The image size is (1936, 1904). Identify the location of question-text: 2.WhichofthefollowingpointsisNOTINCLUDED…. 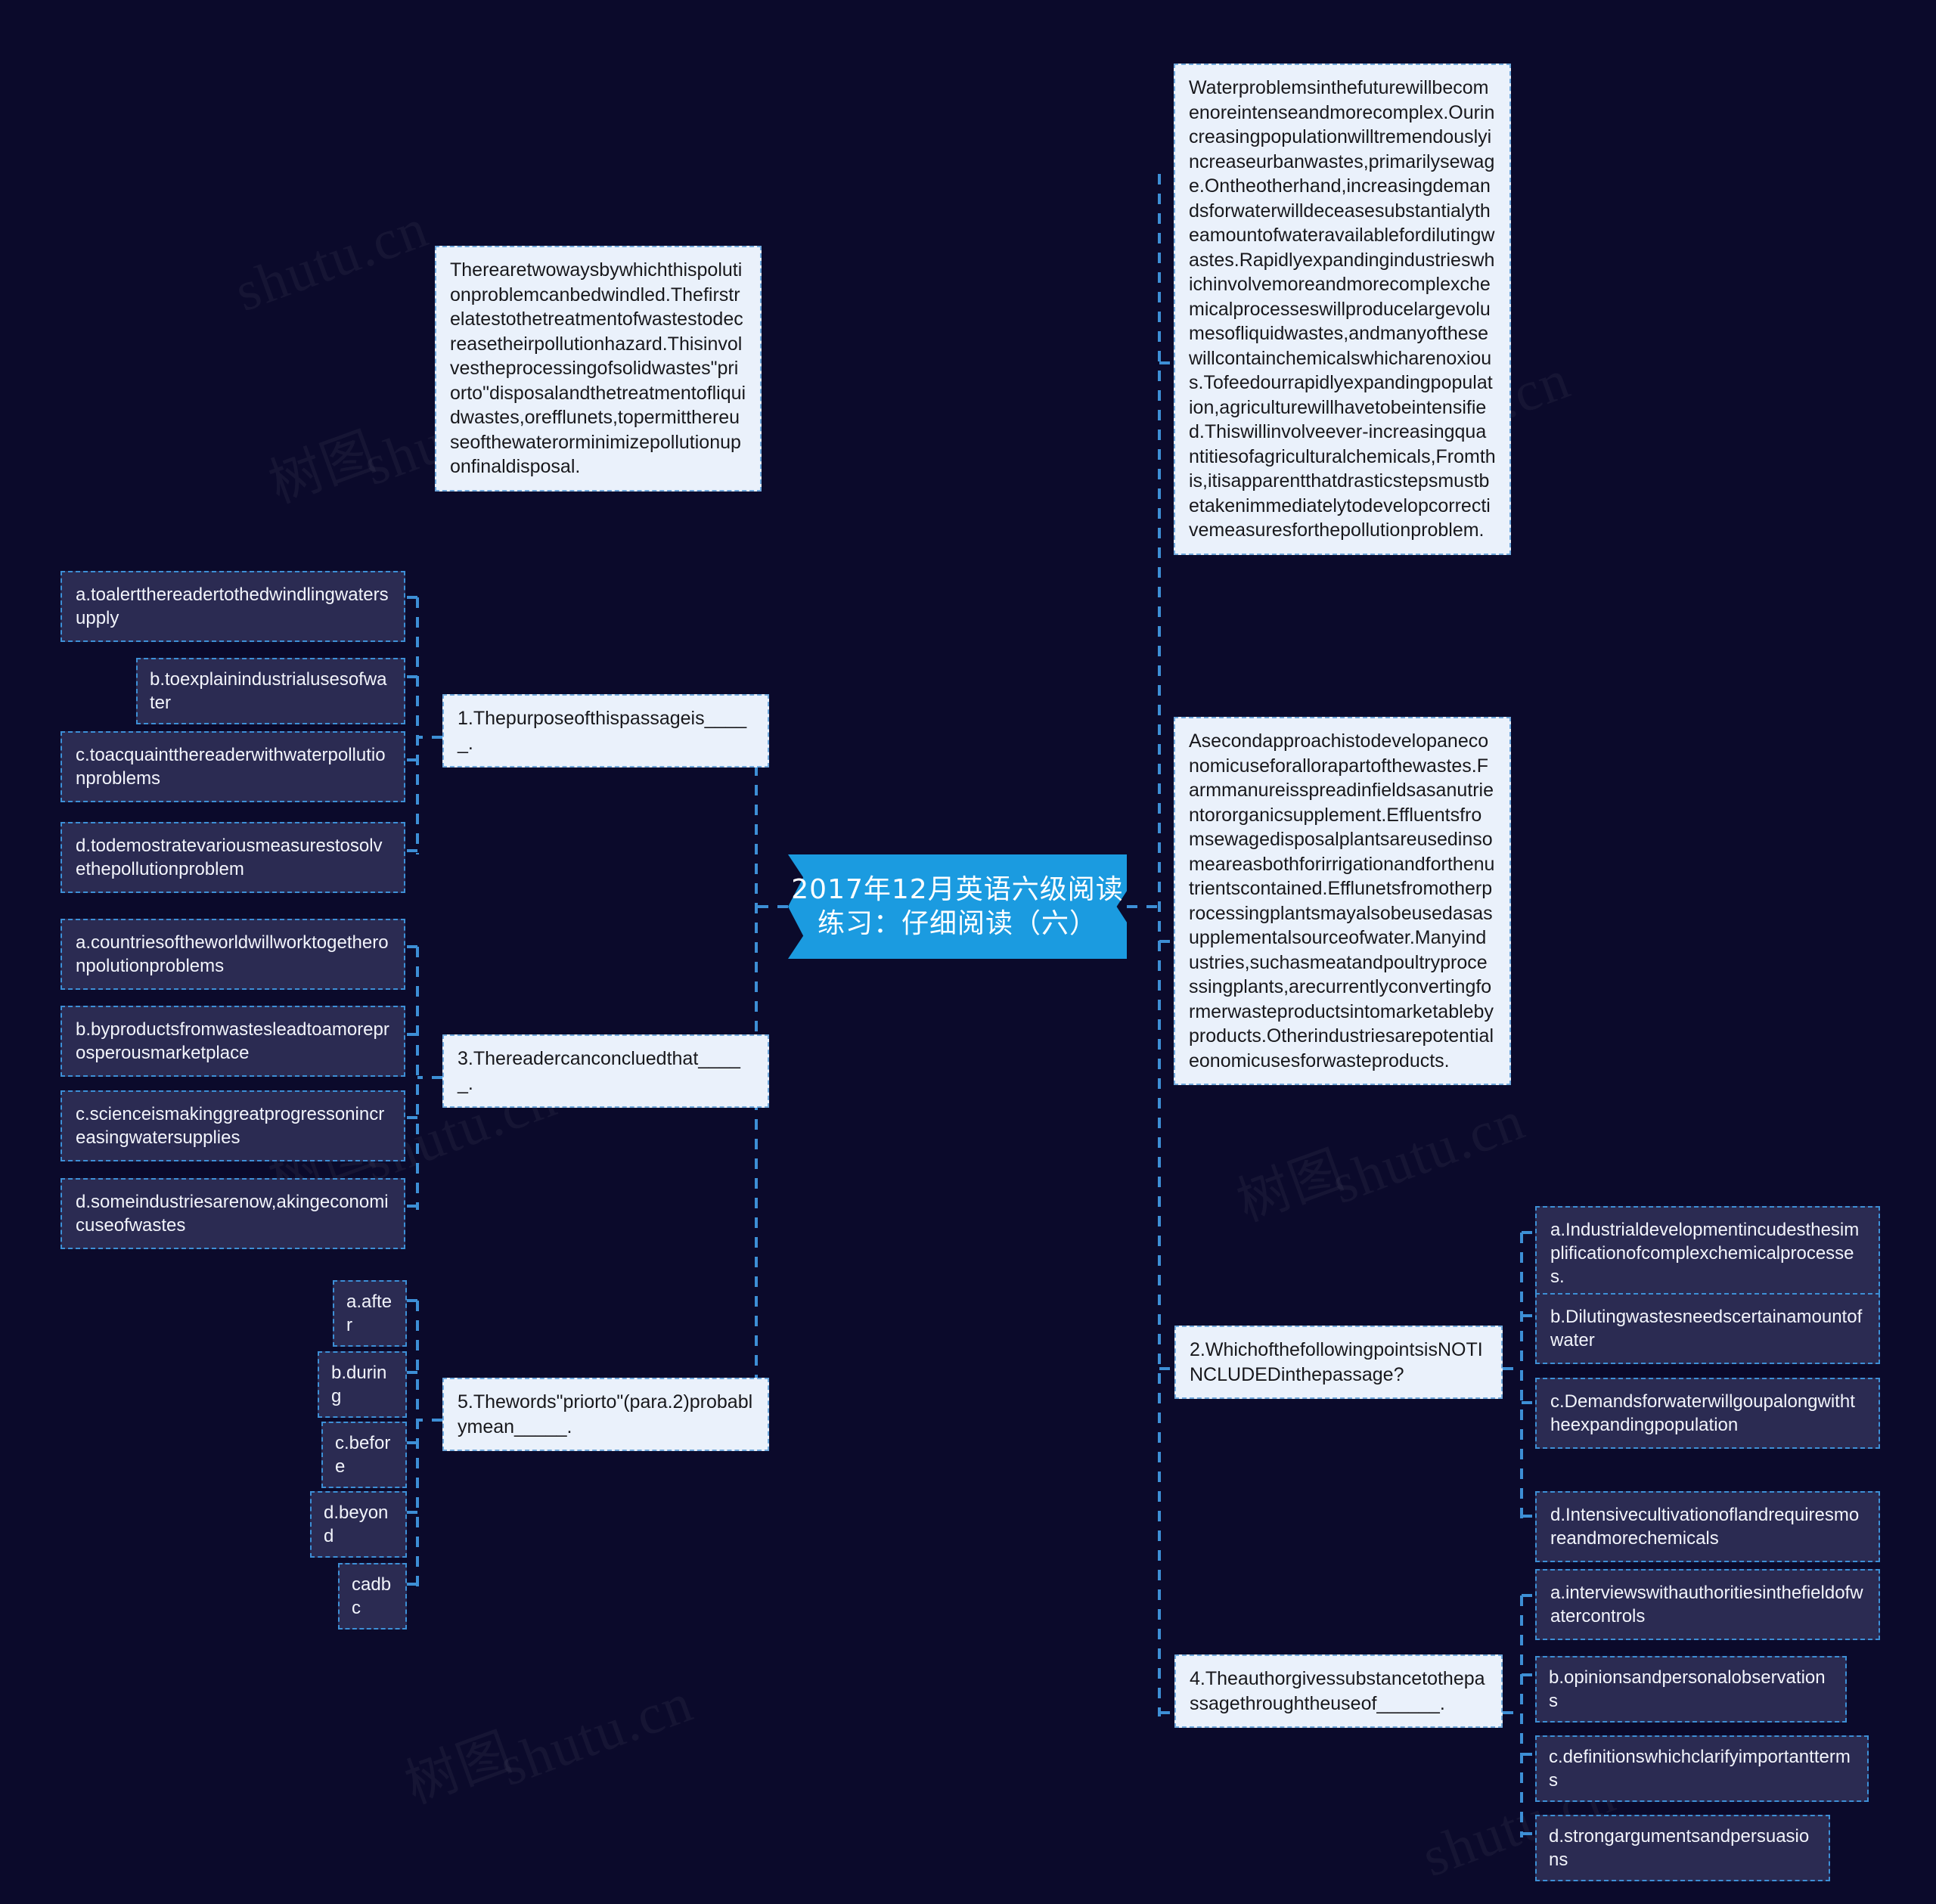
(1336, 1362).